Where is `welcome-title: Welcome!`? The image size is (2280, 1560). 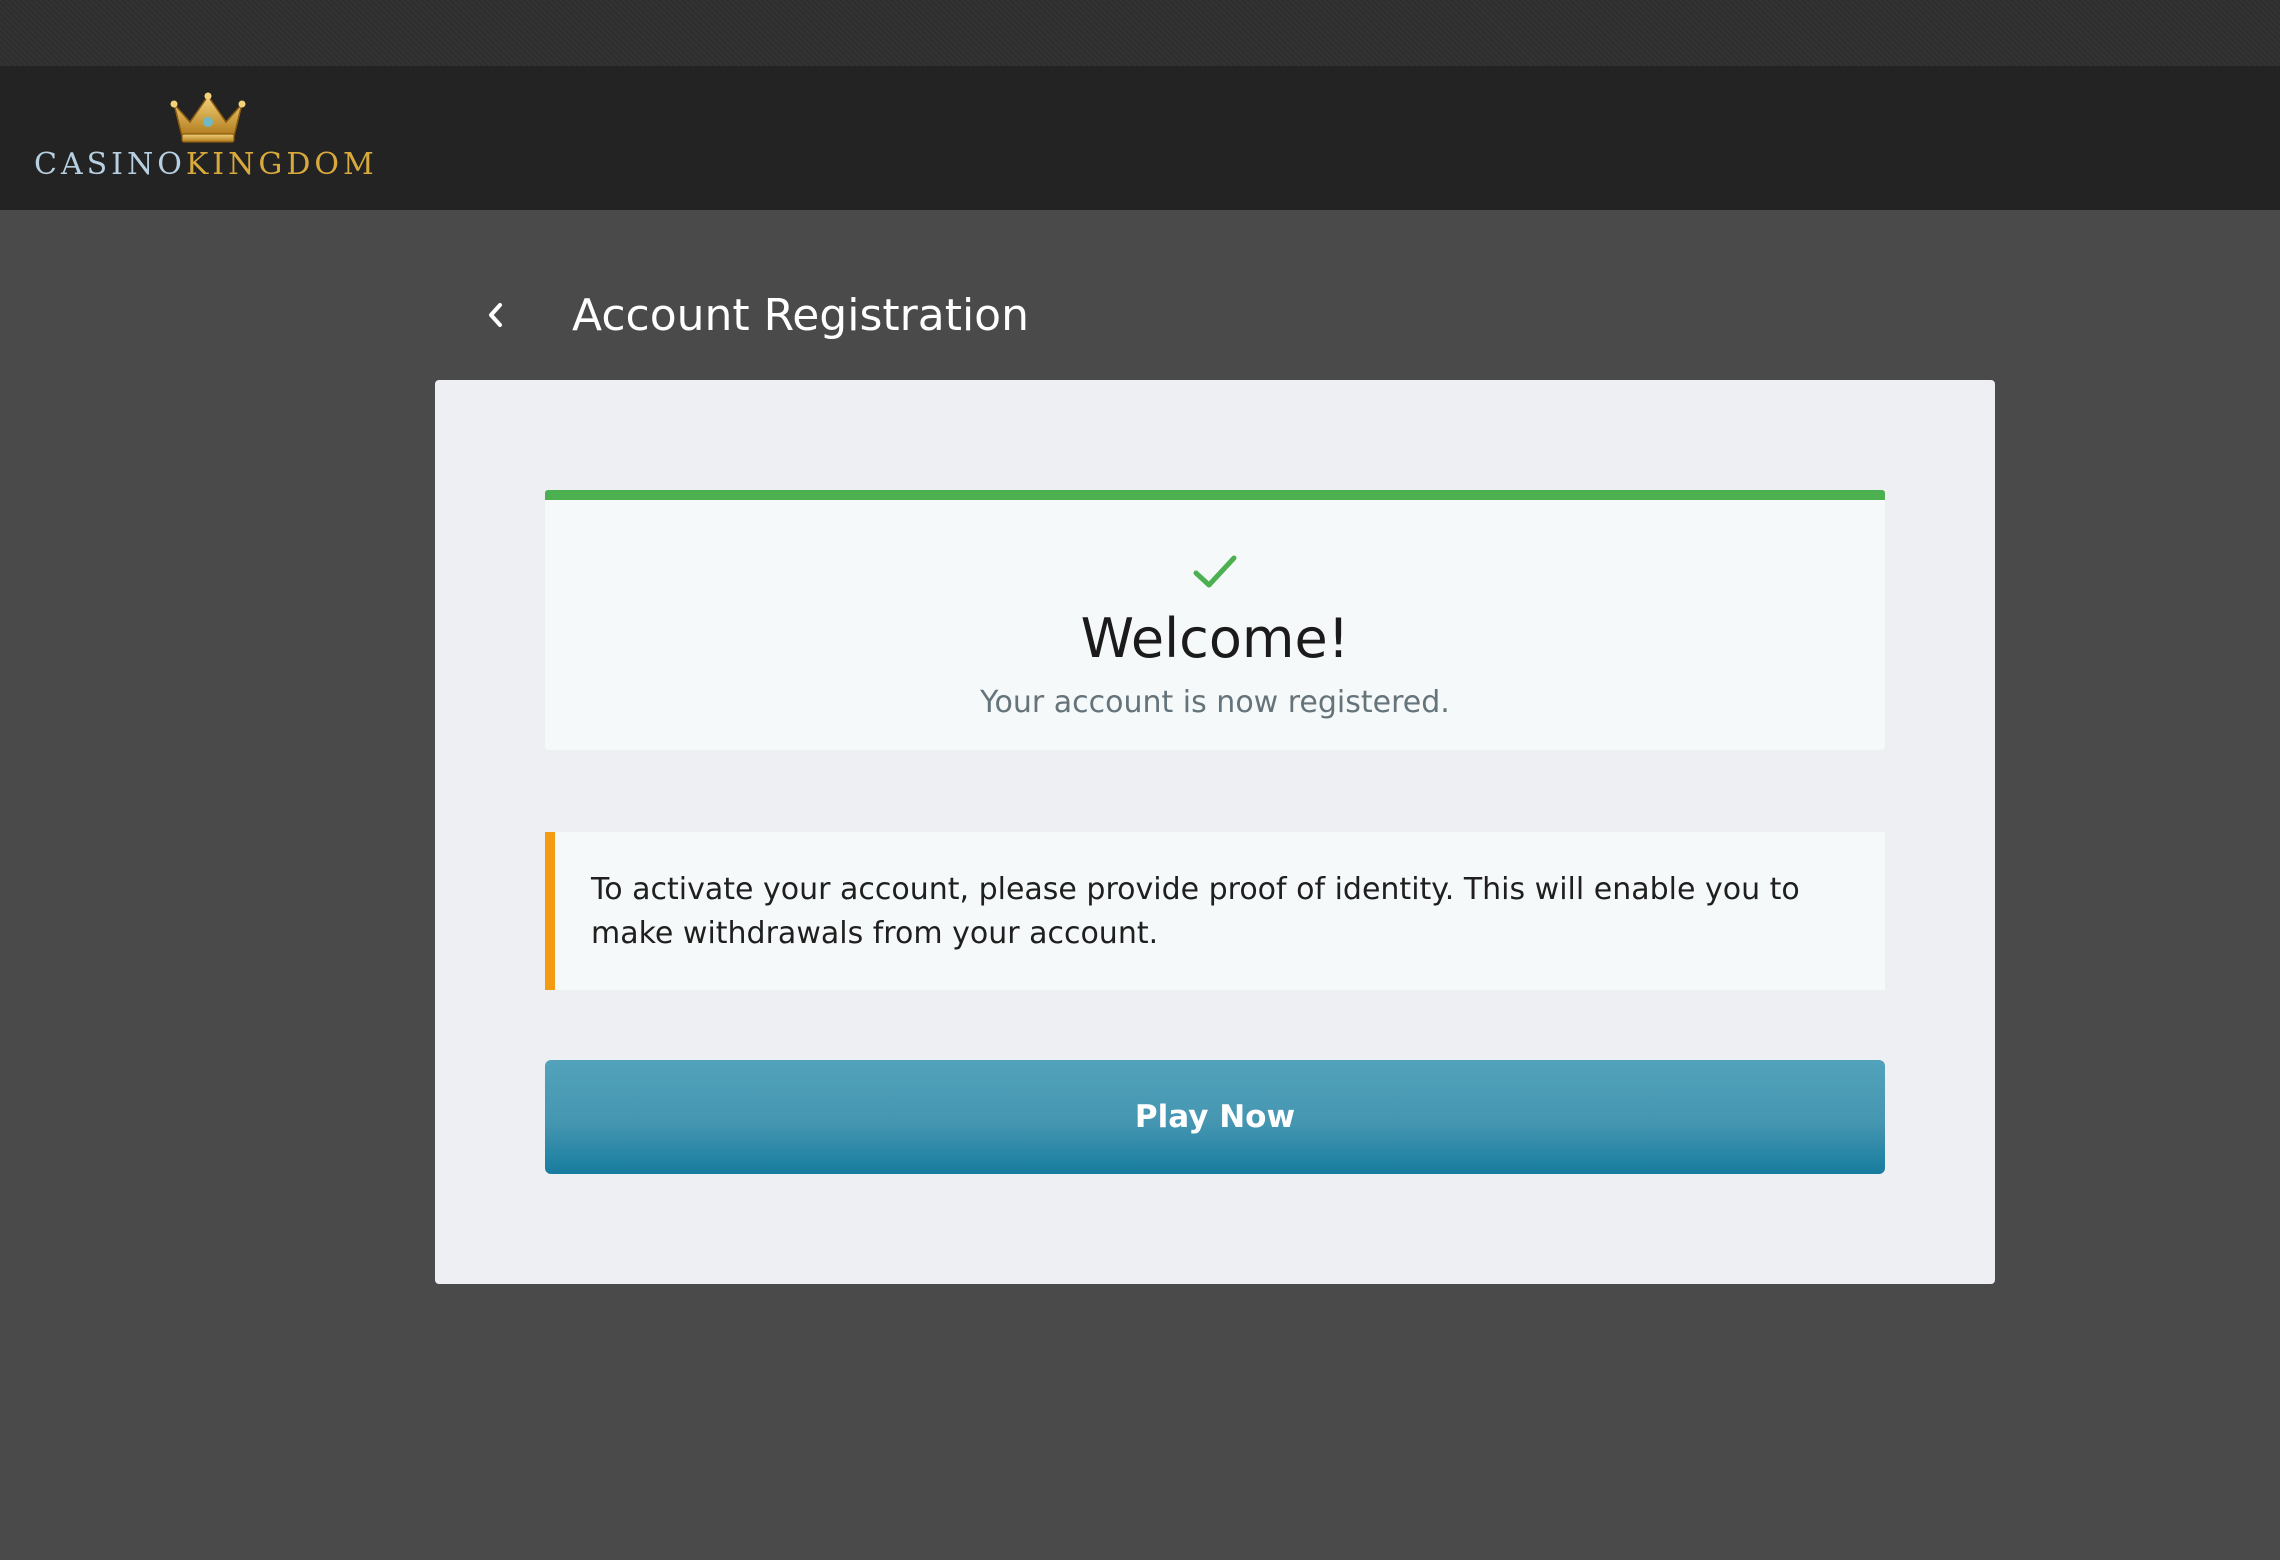
welcome-title: Welcome! is located at coordinates (1215, 638).